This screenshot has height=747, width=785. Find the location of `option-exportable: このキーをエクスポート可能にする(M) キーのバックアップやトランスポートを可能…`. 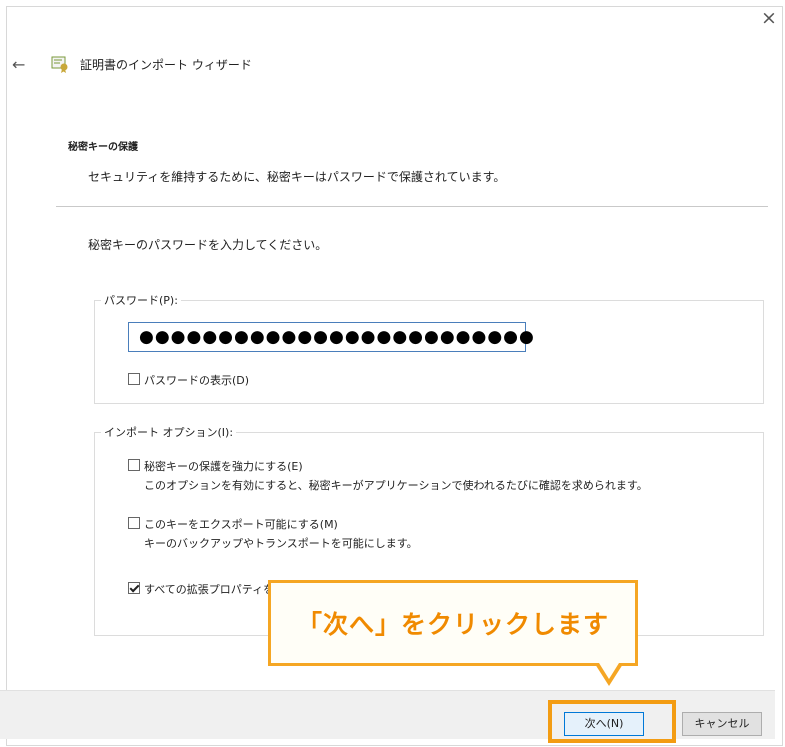

option-exportable: このキーをエクスポート可能にする(M) キーのバックアップやトランスポートを可能… is located at coordinates (273, 533).